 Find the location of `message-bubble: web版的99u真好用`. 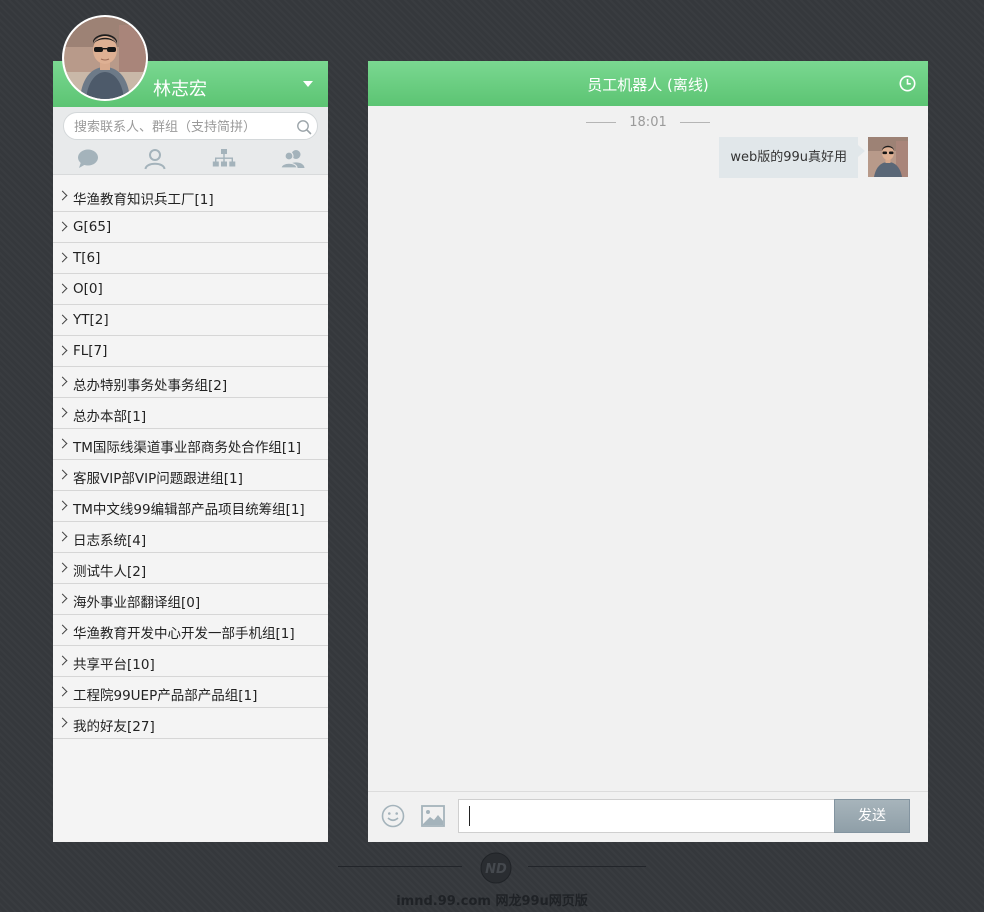

message-bubble: web版的99u真好用 is located at coordinates (792, 157).